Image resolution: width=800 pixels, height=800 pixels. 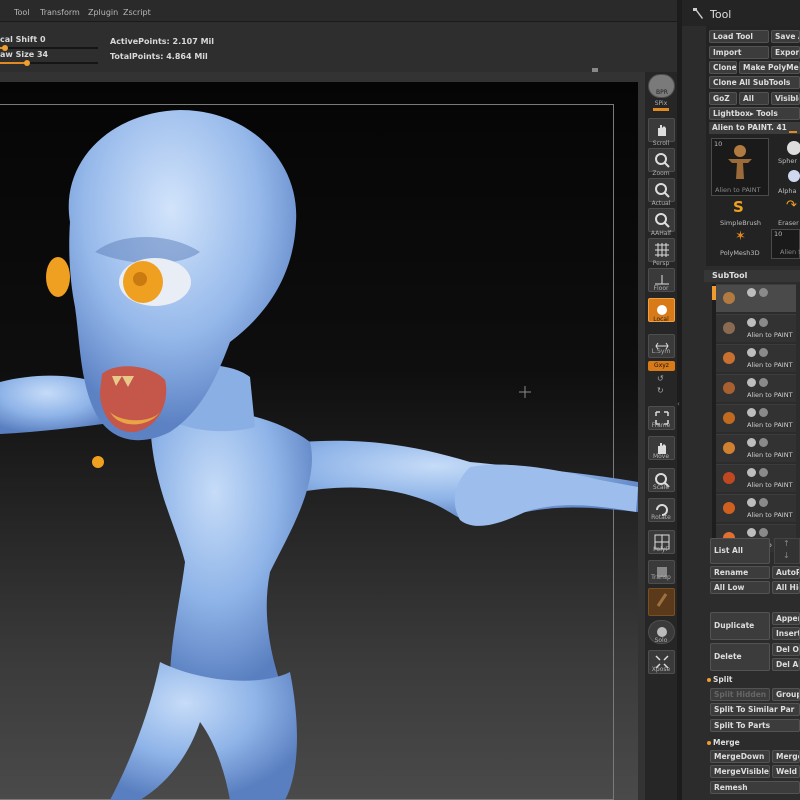 I want to click on subtool-thumbnail, so click(x=729, y=418).